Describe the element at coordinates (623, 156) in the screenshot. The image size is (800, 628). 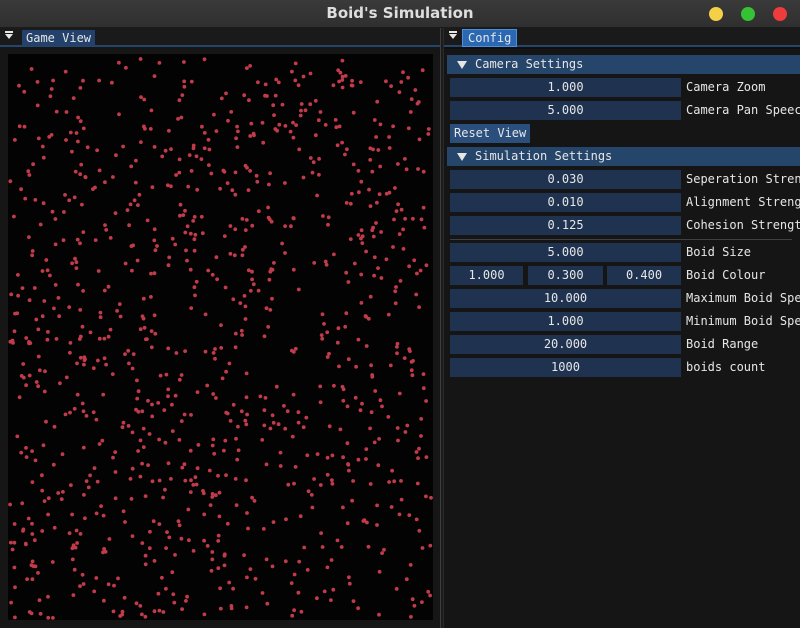
I see `simulation-settings-header: Simulation Settings` at that location.